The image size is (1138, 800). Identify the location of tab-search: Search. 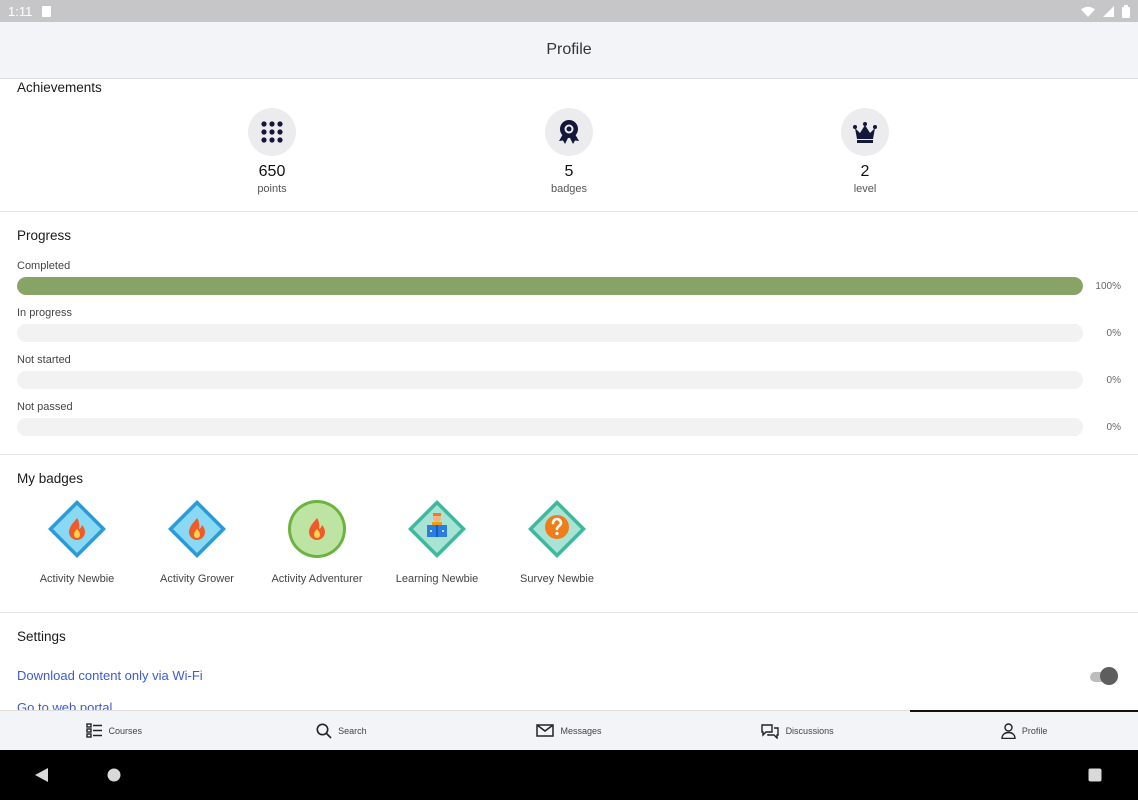
(342, 730).